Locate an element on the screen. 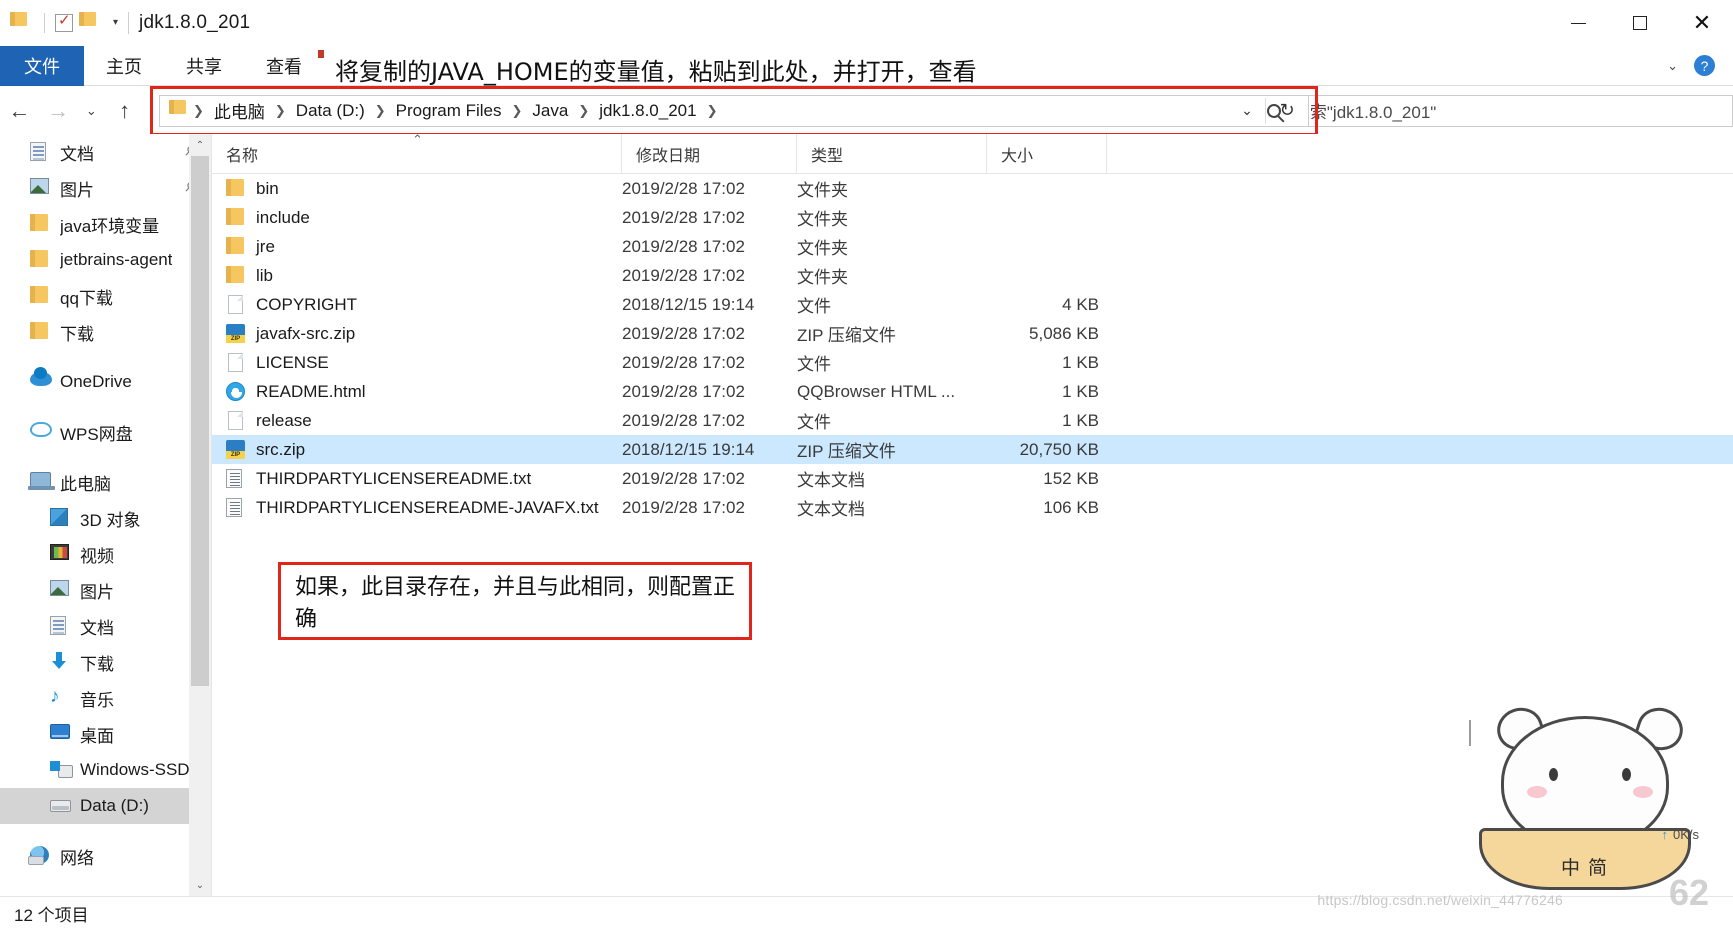 Image resolution: width=1733 pixels, height=930 pixels. tab-file: 文件 is located at coordinates (42, 66).